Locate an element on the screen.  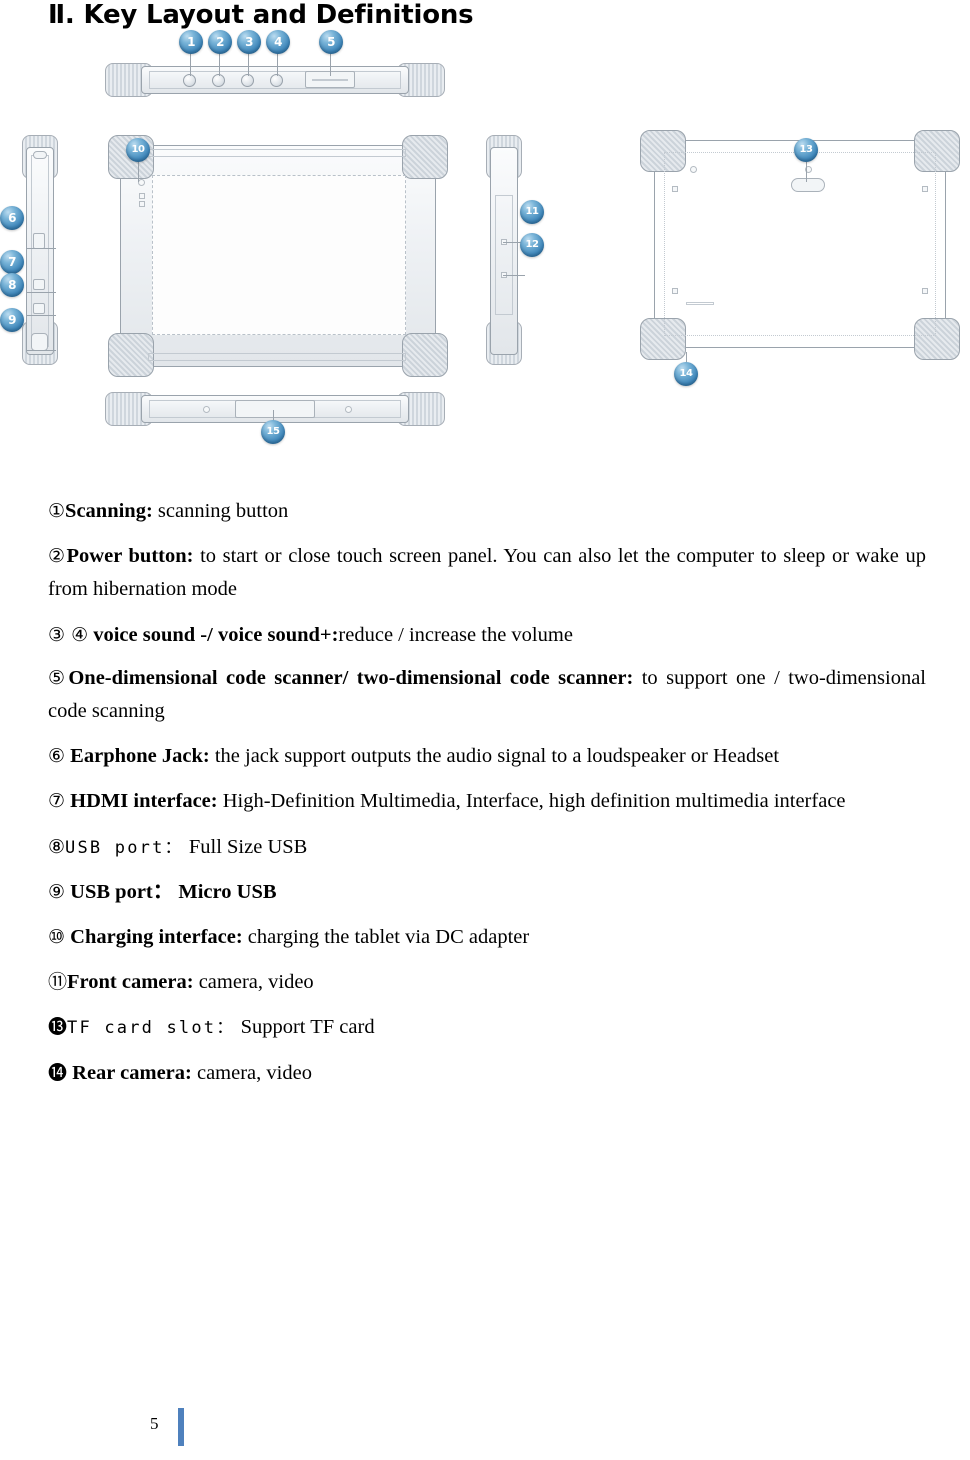
definition-term-3: voice sound -/ voice sound+: is located at coordinates (216, 634).